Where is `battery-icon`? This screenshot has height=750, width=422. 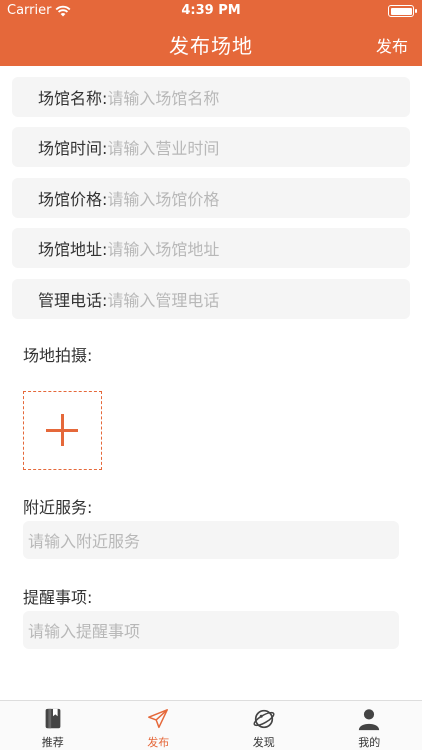 battery-icon is located at coordinates (402, 11).